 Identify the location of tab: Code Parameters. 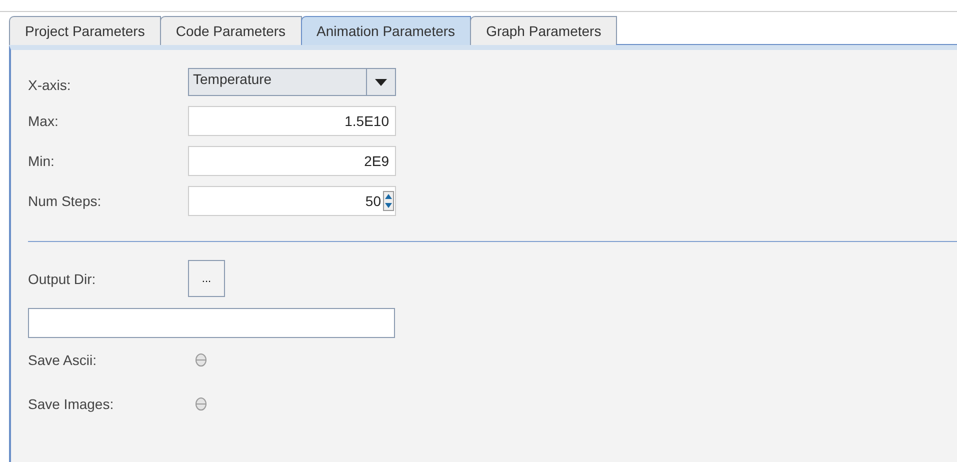
(231, 30).